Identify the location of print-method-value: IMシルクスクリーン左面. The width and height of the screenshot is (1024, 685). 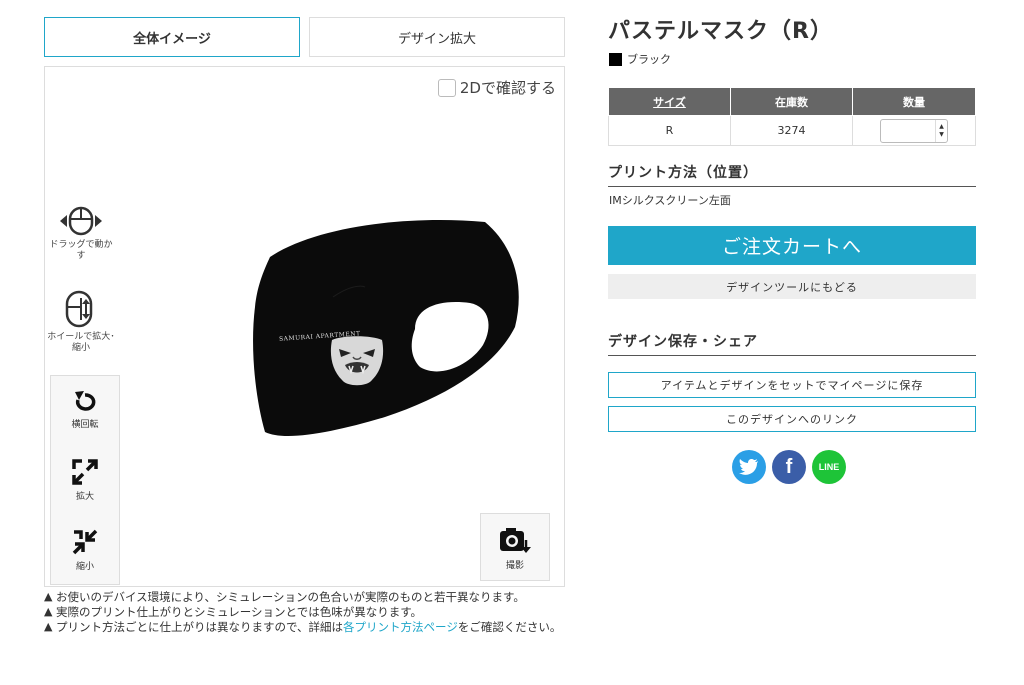
(670, 200).